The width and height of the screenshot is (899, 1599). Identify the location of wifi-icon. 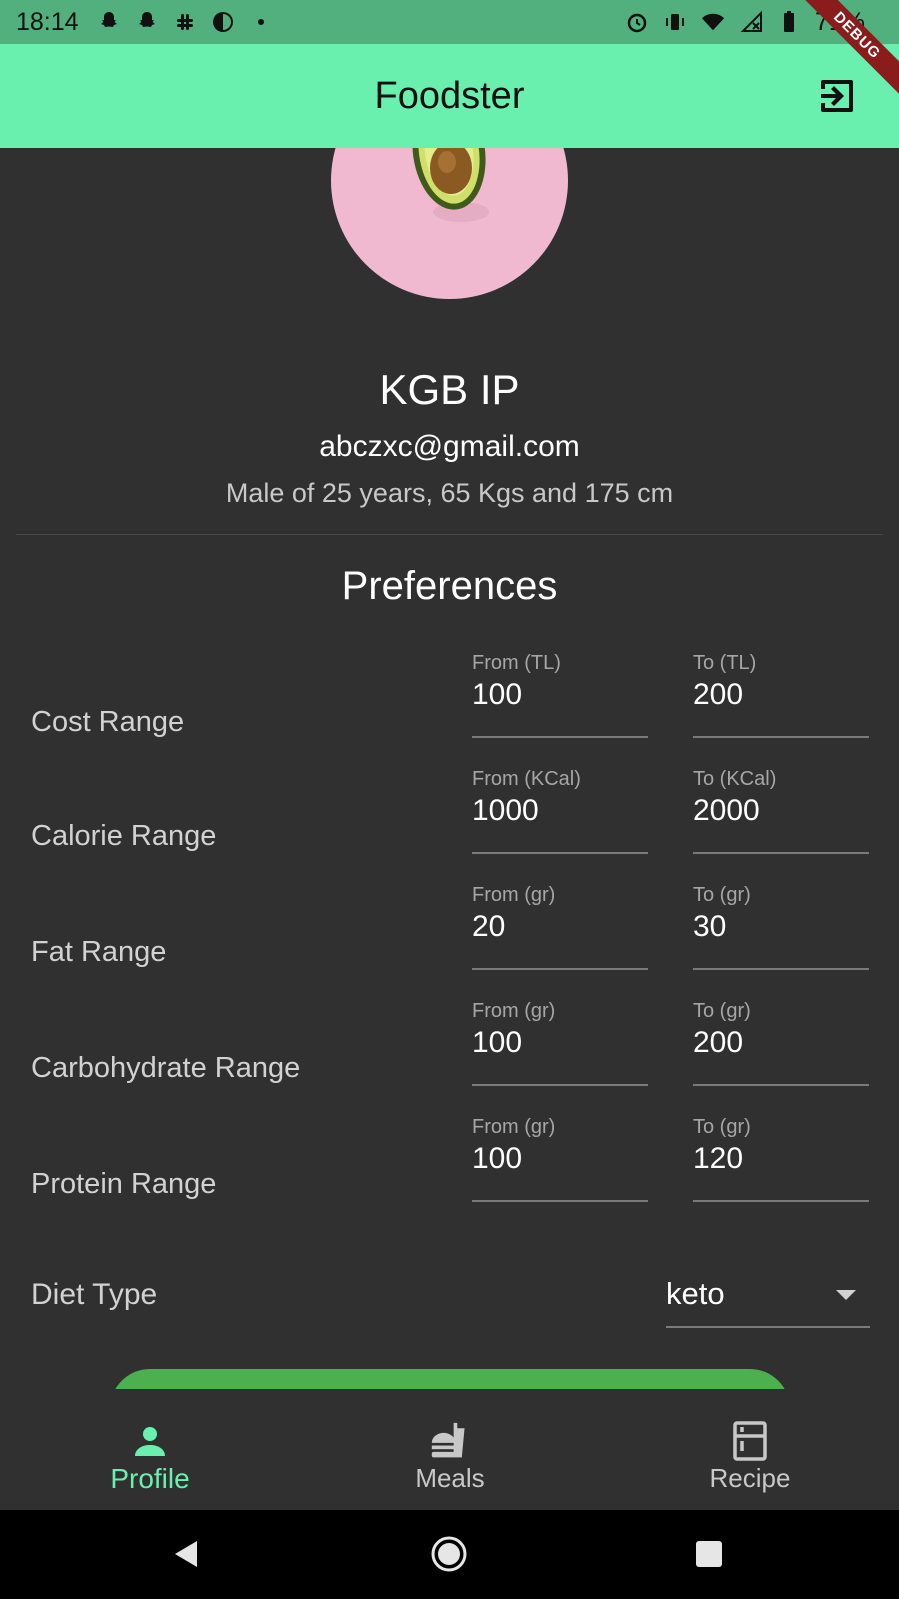
(713, 22).